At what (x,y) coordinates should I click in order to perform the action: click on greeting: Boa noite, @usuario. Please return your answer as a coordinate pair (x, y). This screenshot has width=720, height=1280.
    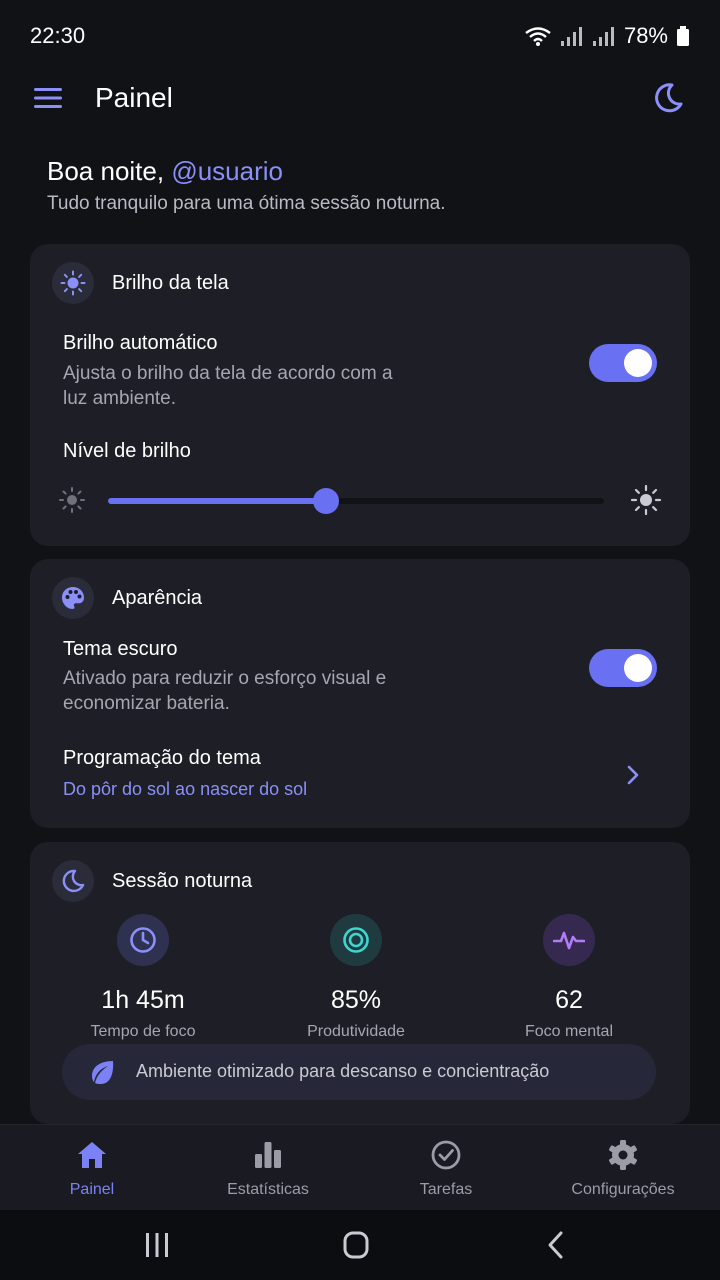
    Looking at the image, I should click on (165, 171).